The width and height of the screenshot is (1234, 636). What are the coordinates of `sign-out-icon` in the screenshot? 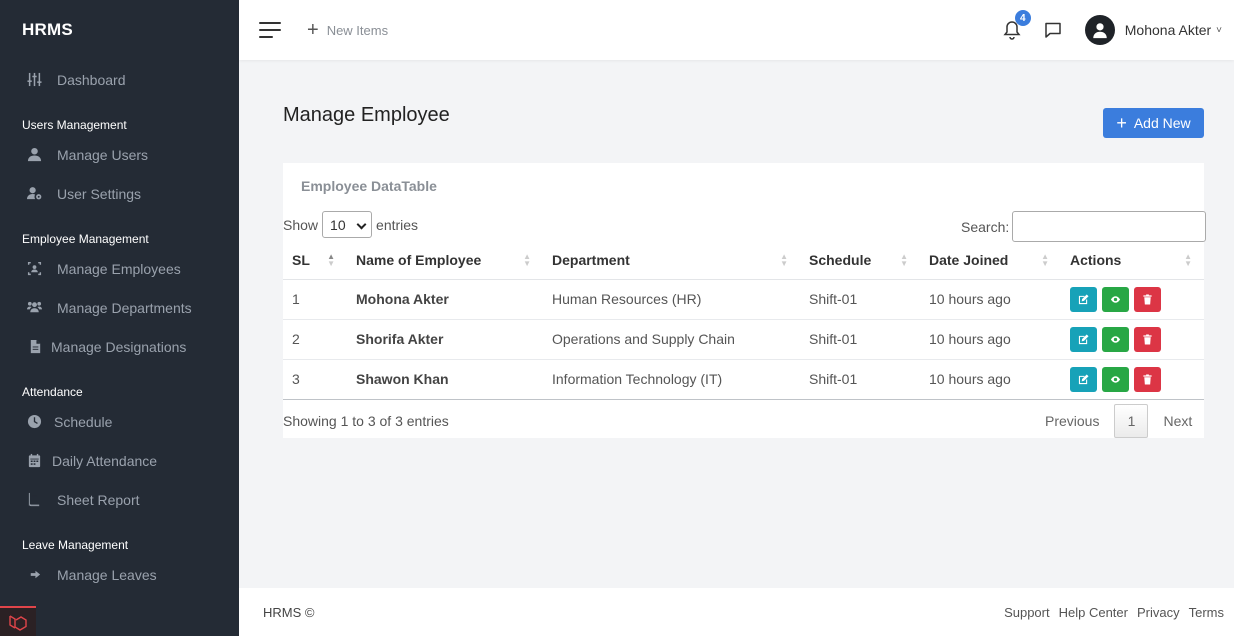 It's located at (34, 575).